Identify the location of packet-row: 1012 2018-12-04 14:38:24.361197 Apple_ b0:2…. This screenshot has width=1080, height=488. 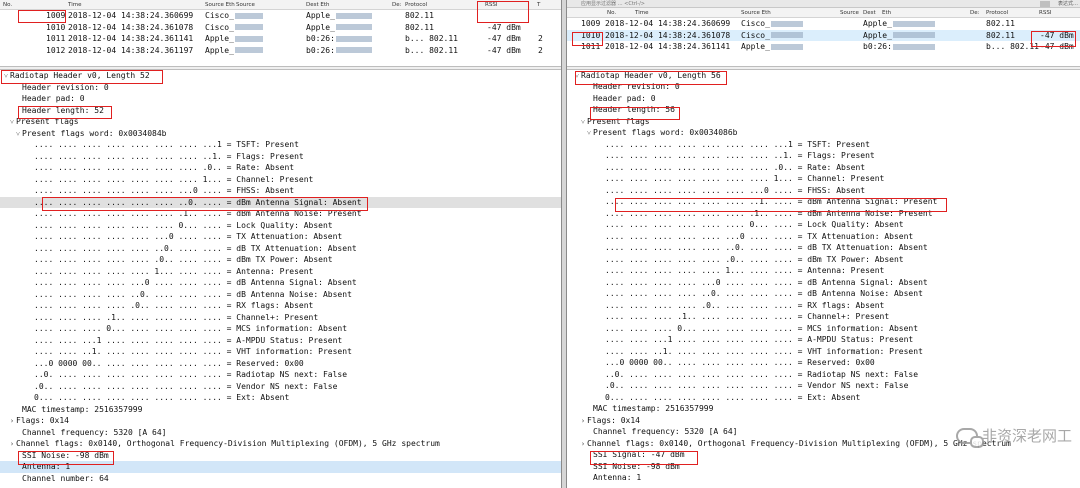
(280, 51).